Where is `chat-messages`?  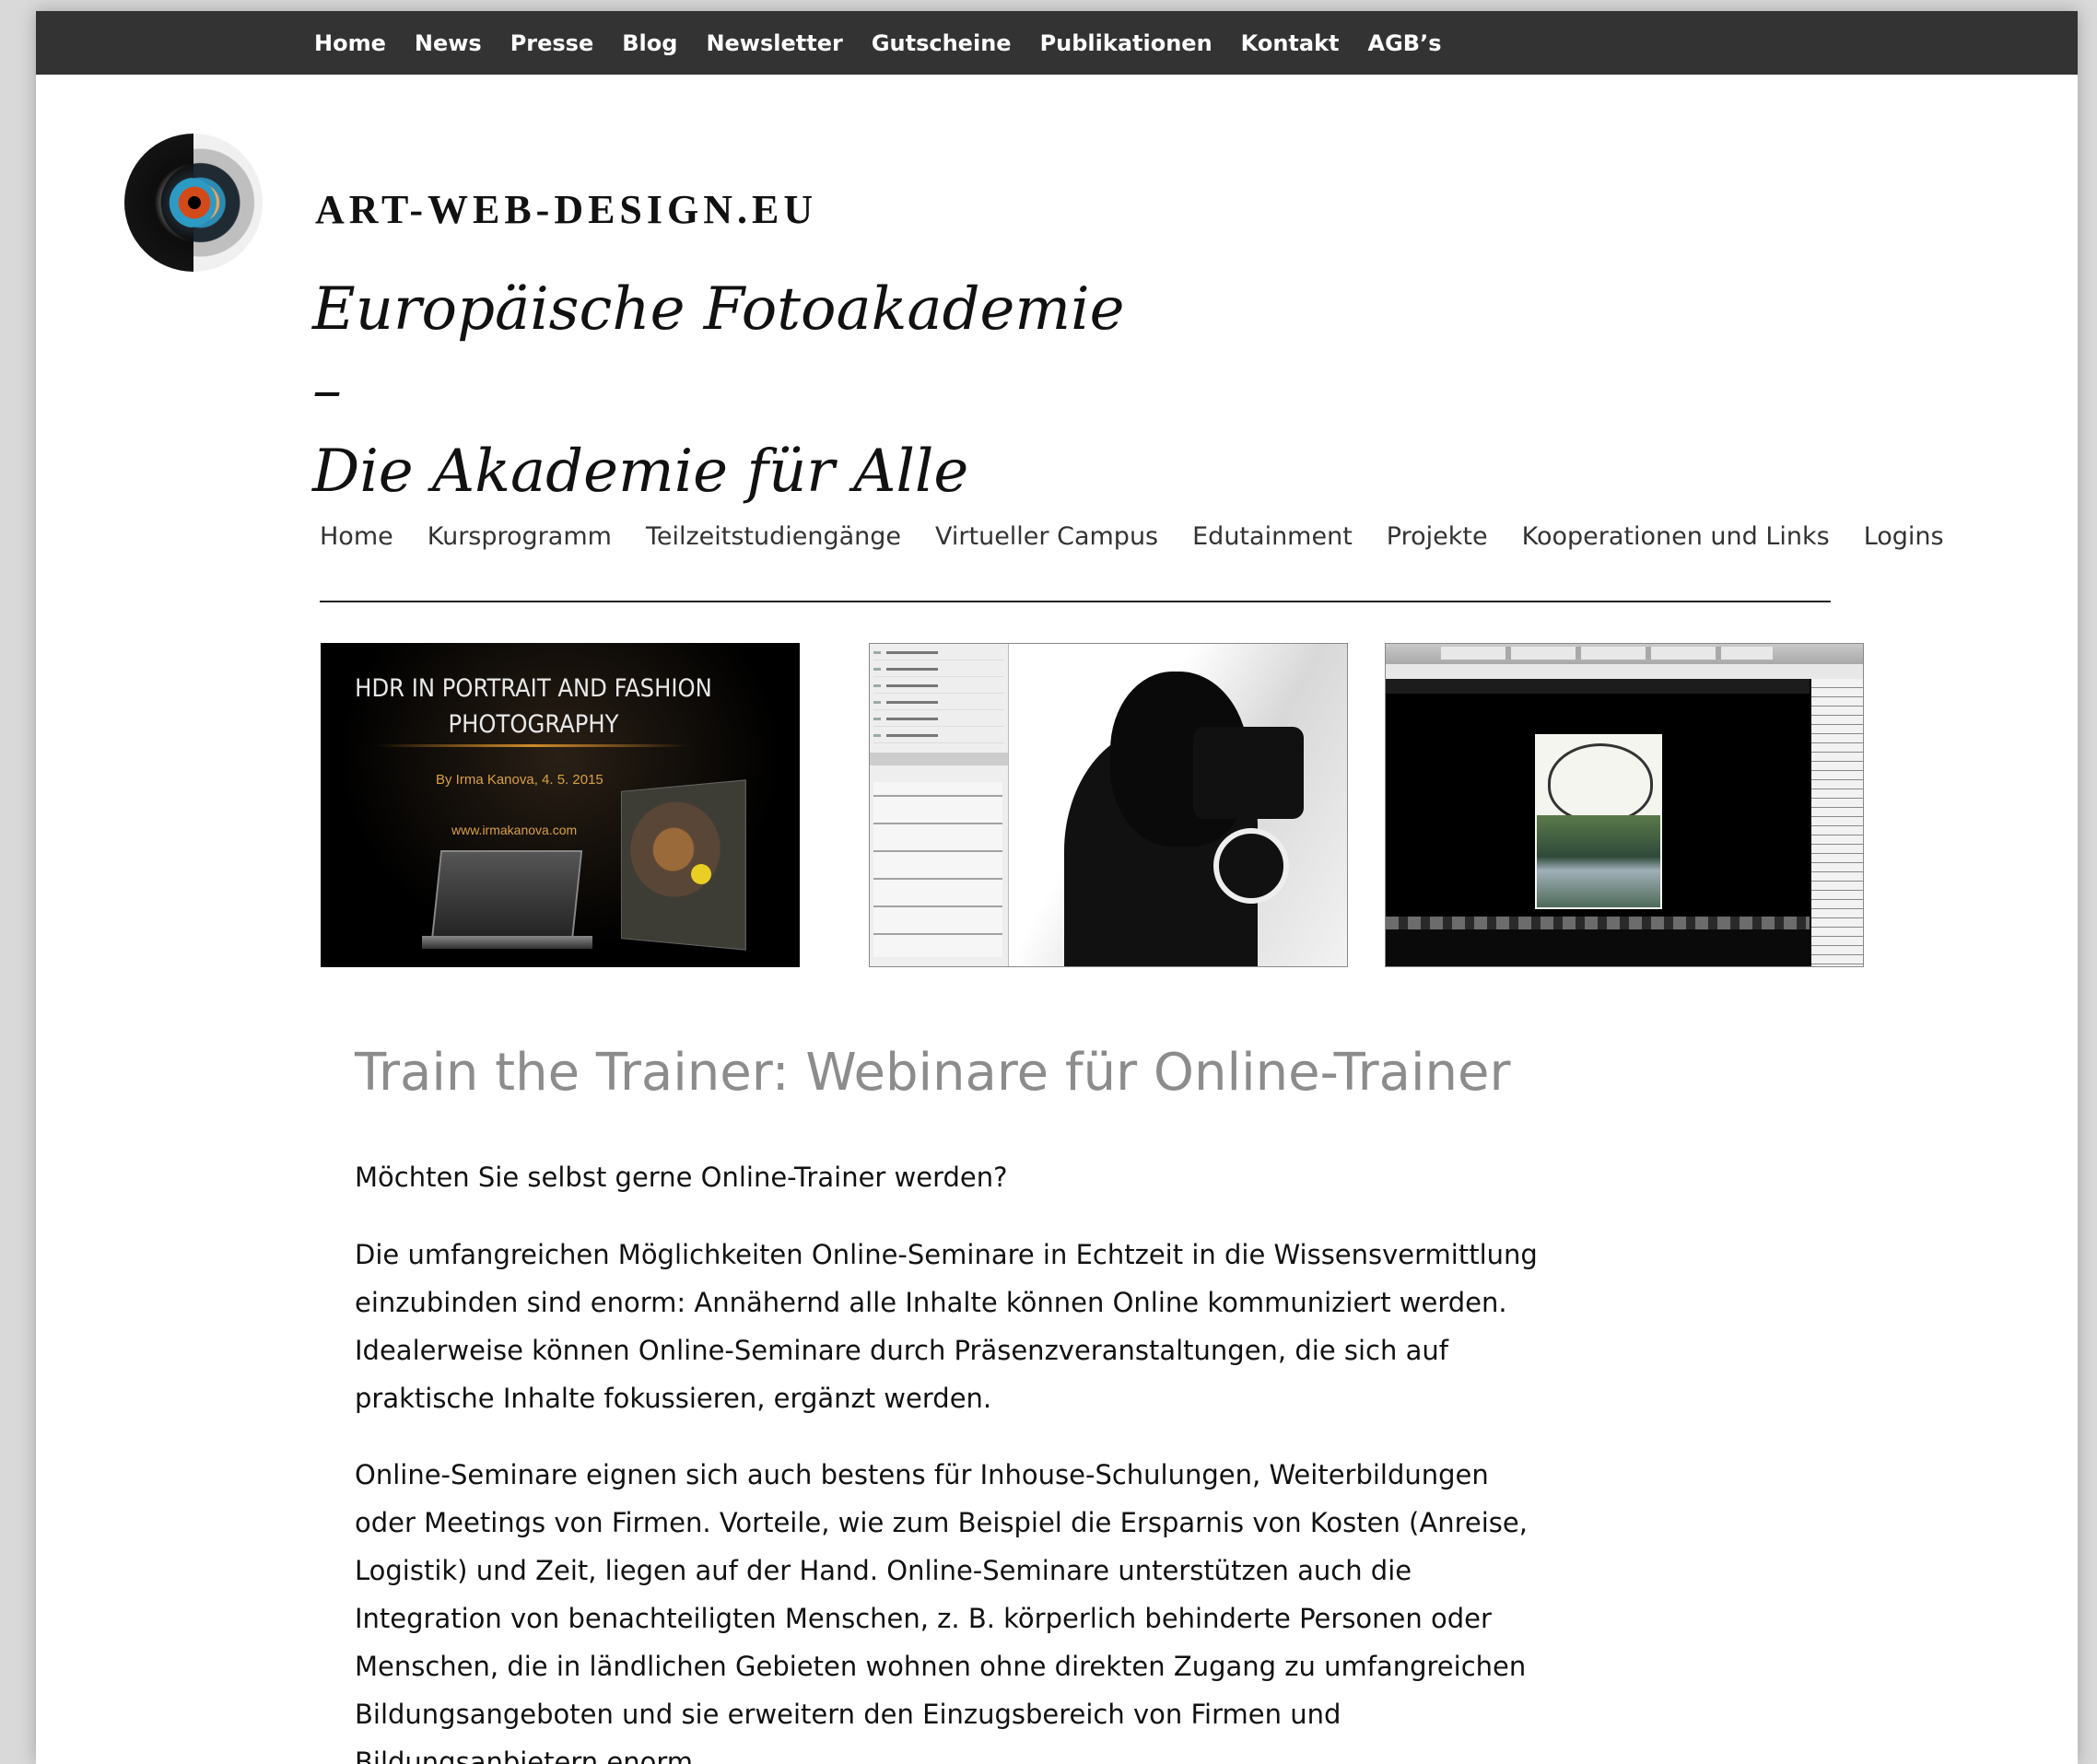
chat-messages is located at coordinates (937, 870).